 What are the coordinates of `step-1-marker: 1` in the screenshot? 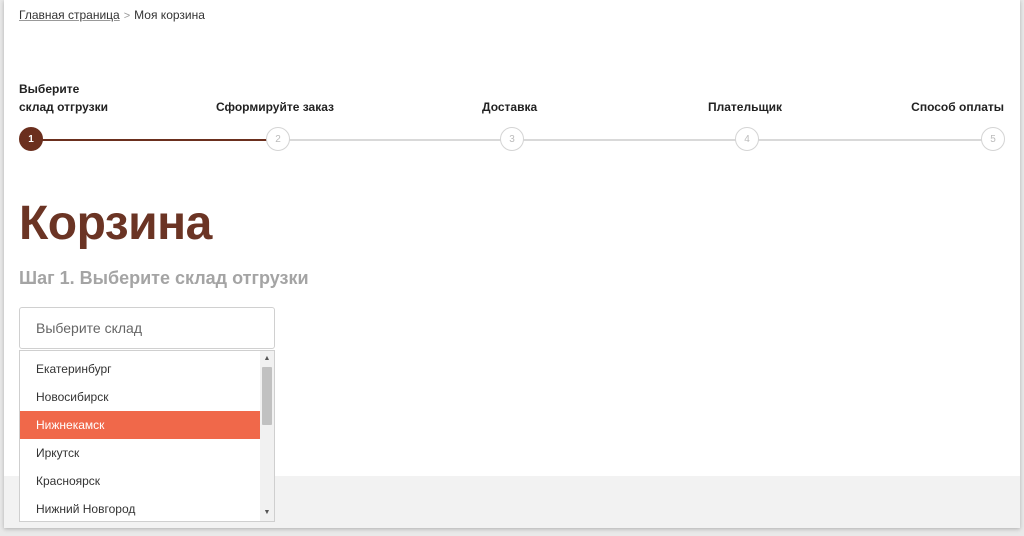 It's located at (31, 139).